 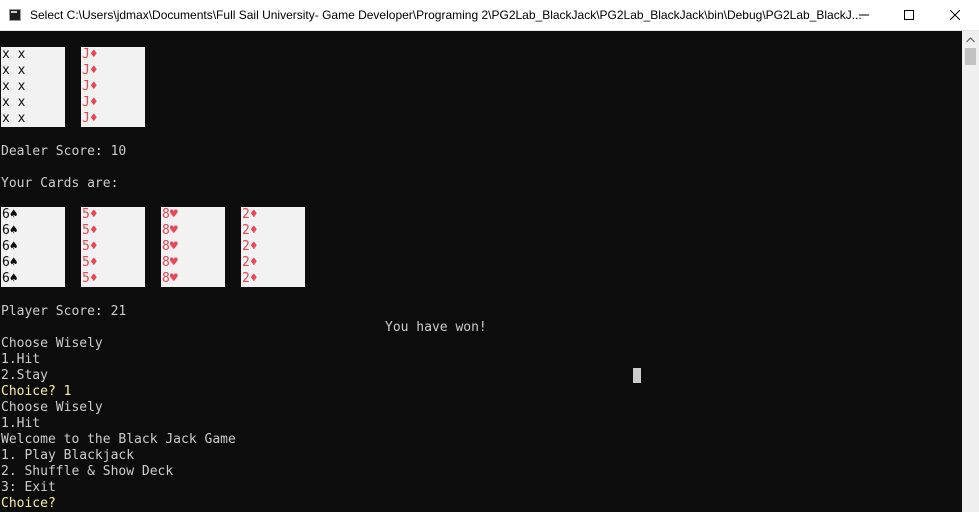 What do you see at coordinates (15, 15) in the screenshot?
I see `console-icon` at bounding box center [15, 15].